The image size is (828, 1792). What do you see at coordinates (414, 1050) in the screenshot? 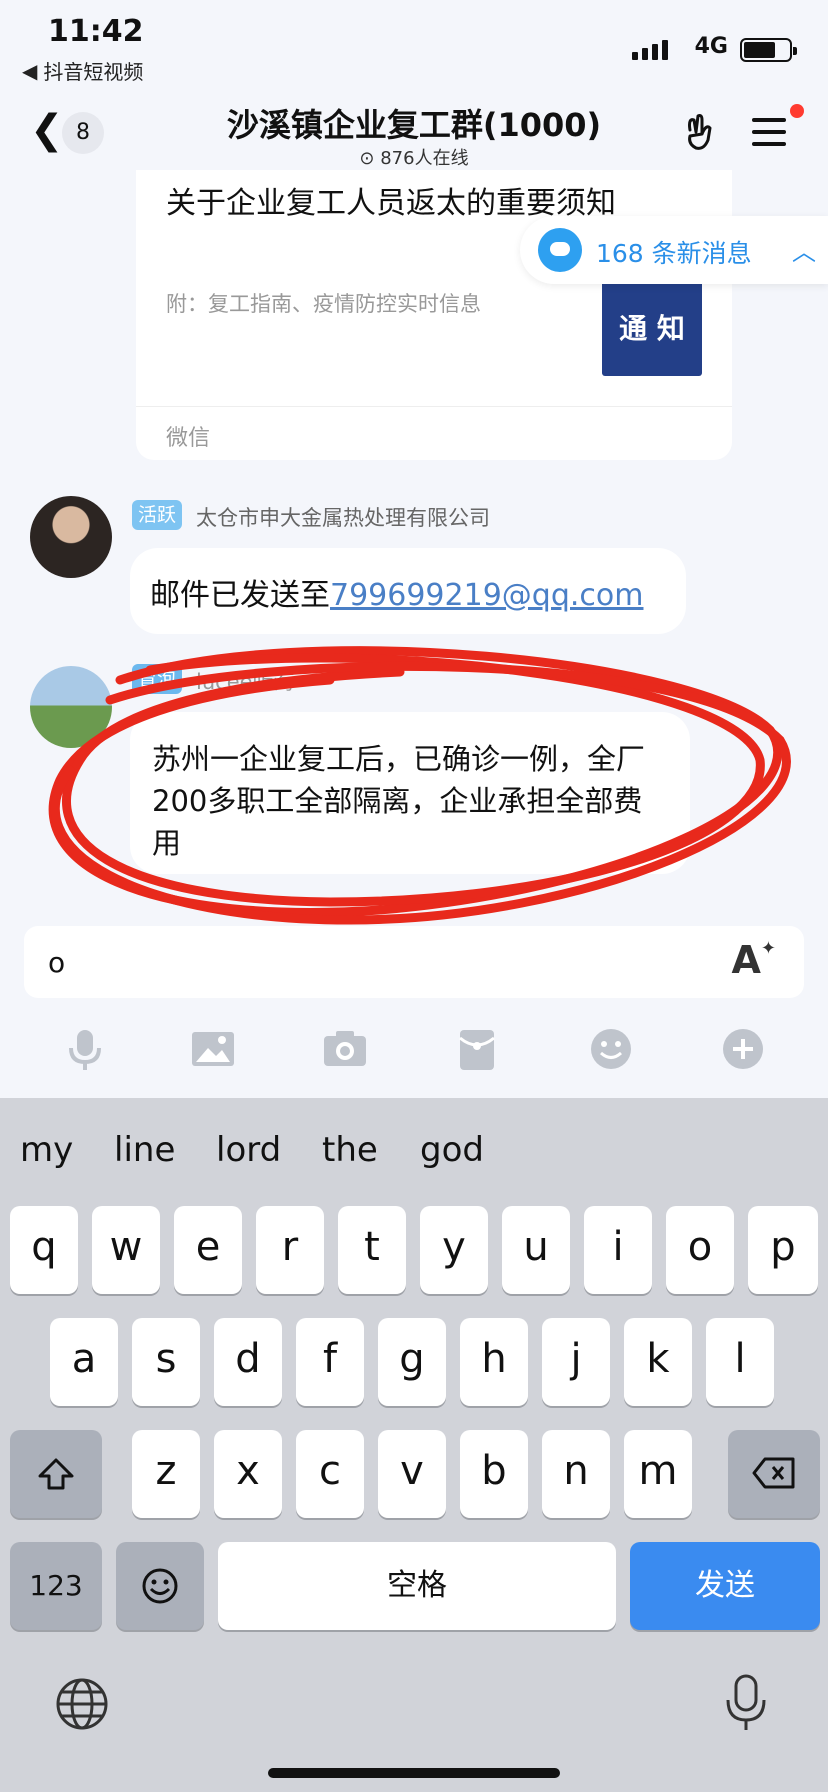
I see `chat-toolbar` at bounding box center [414, 1050].